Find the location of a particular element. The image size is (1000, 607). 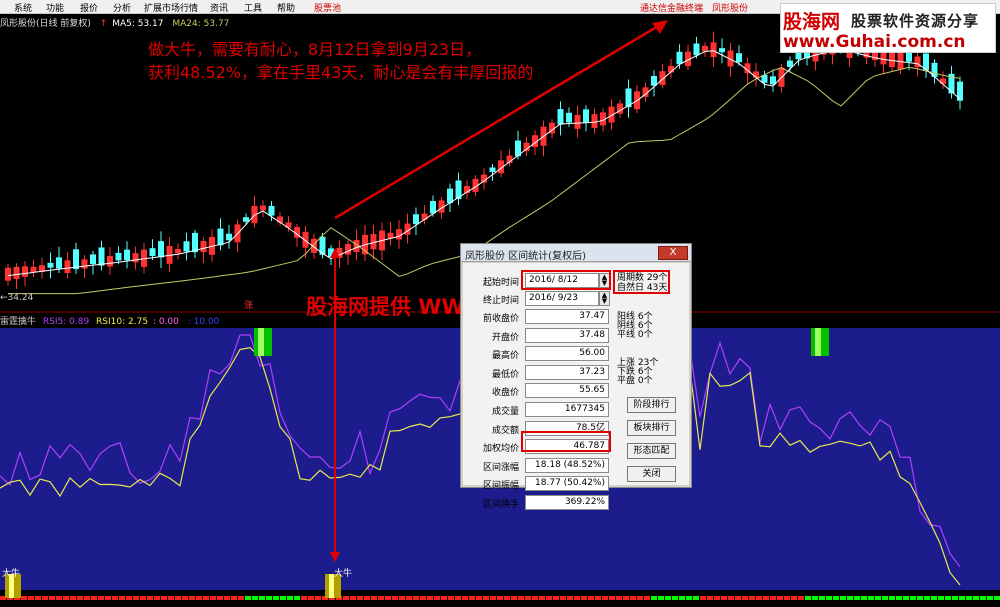

menu-ext-market: 扩展市场行情 is located at coordinates (171, 7).